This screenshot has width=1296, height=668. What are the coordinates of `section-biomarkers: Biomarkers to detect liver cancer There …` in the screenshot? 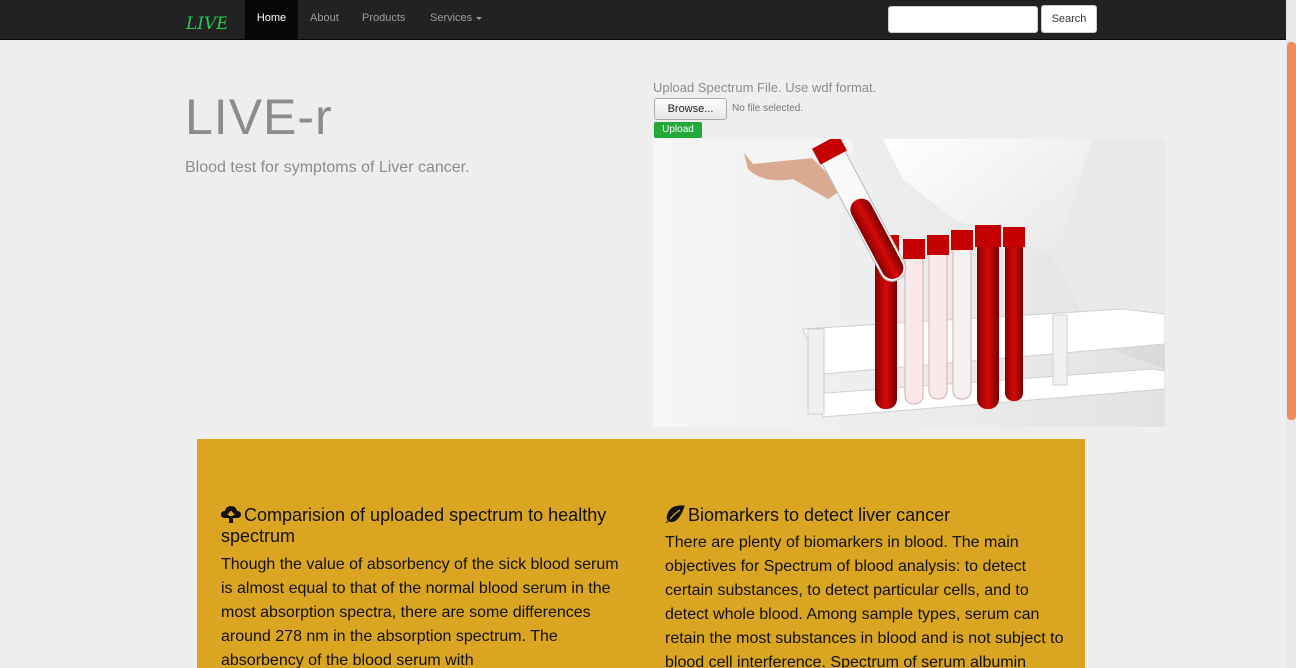 It's located at (865, 586).